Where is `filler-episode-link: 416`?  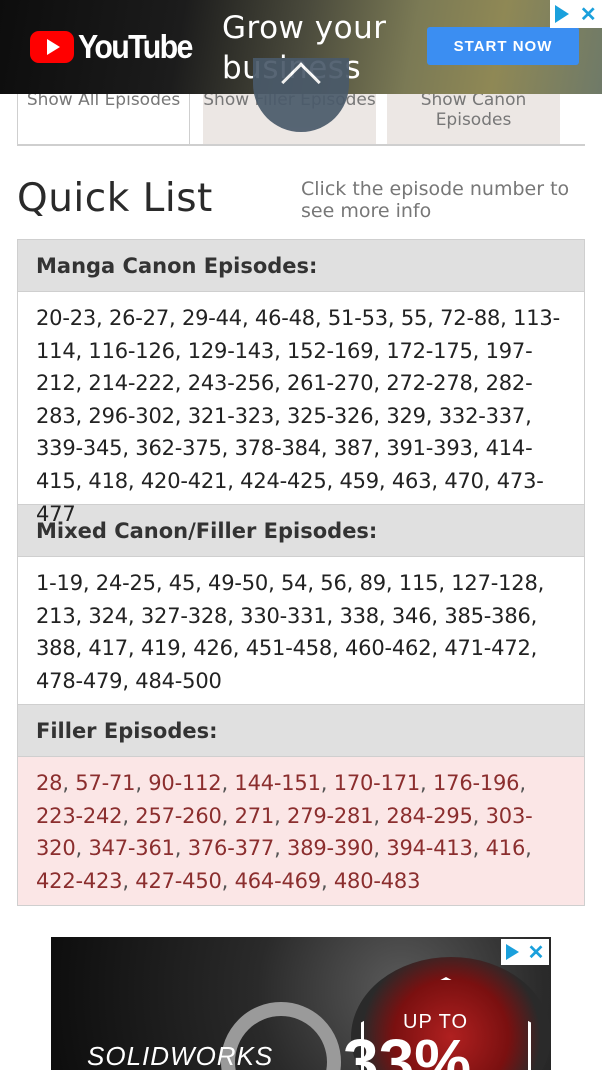
filler-episode-link: 416 is located at coordinates (506, 848).